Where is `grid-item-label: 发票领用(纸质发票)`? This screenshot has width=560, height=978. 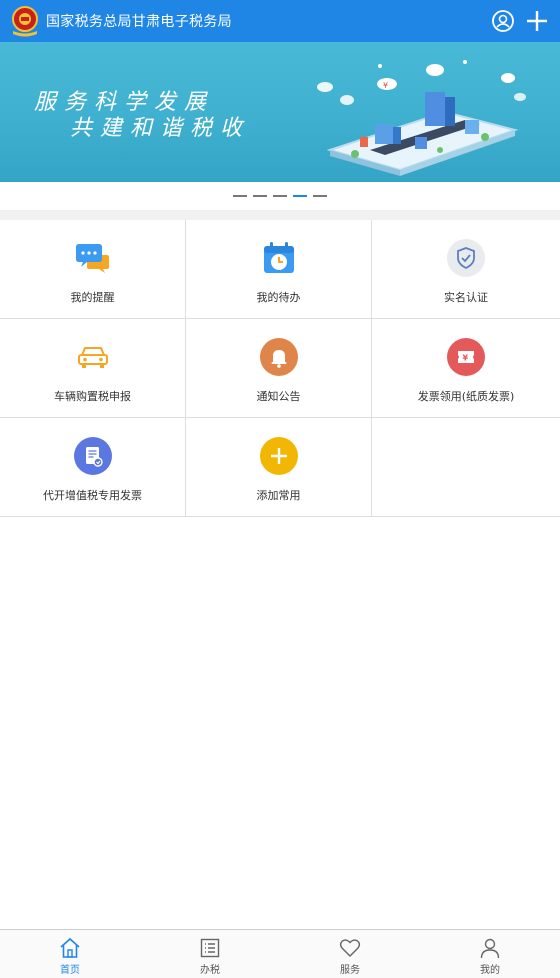
grid-item-label: 发票领用(纸质发票) is located at coordinates (466, 396).